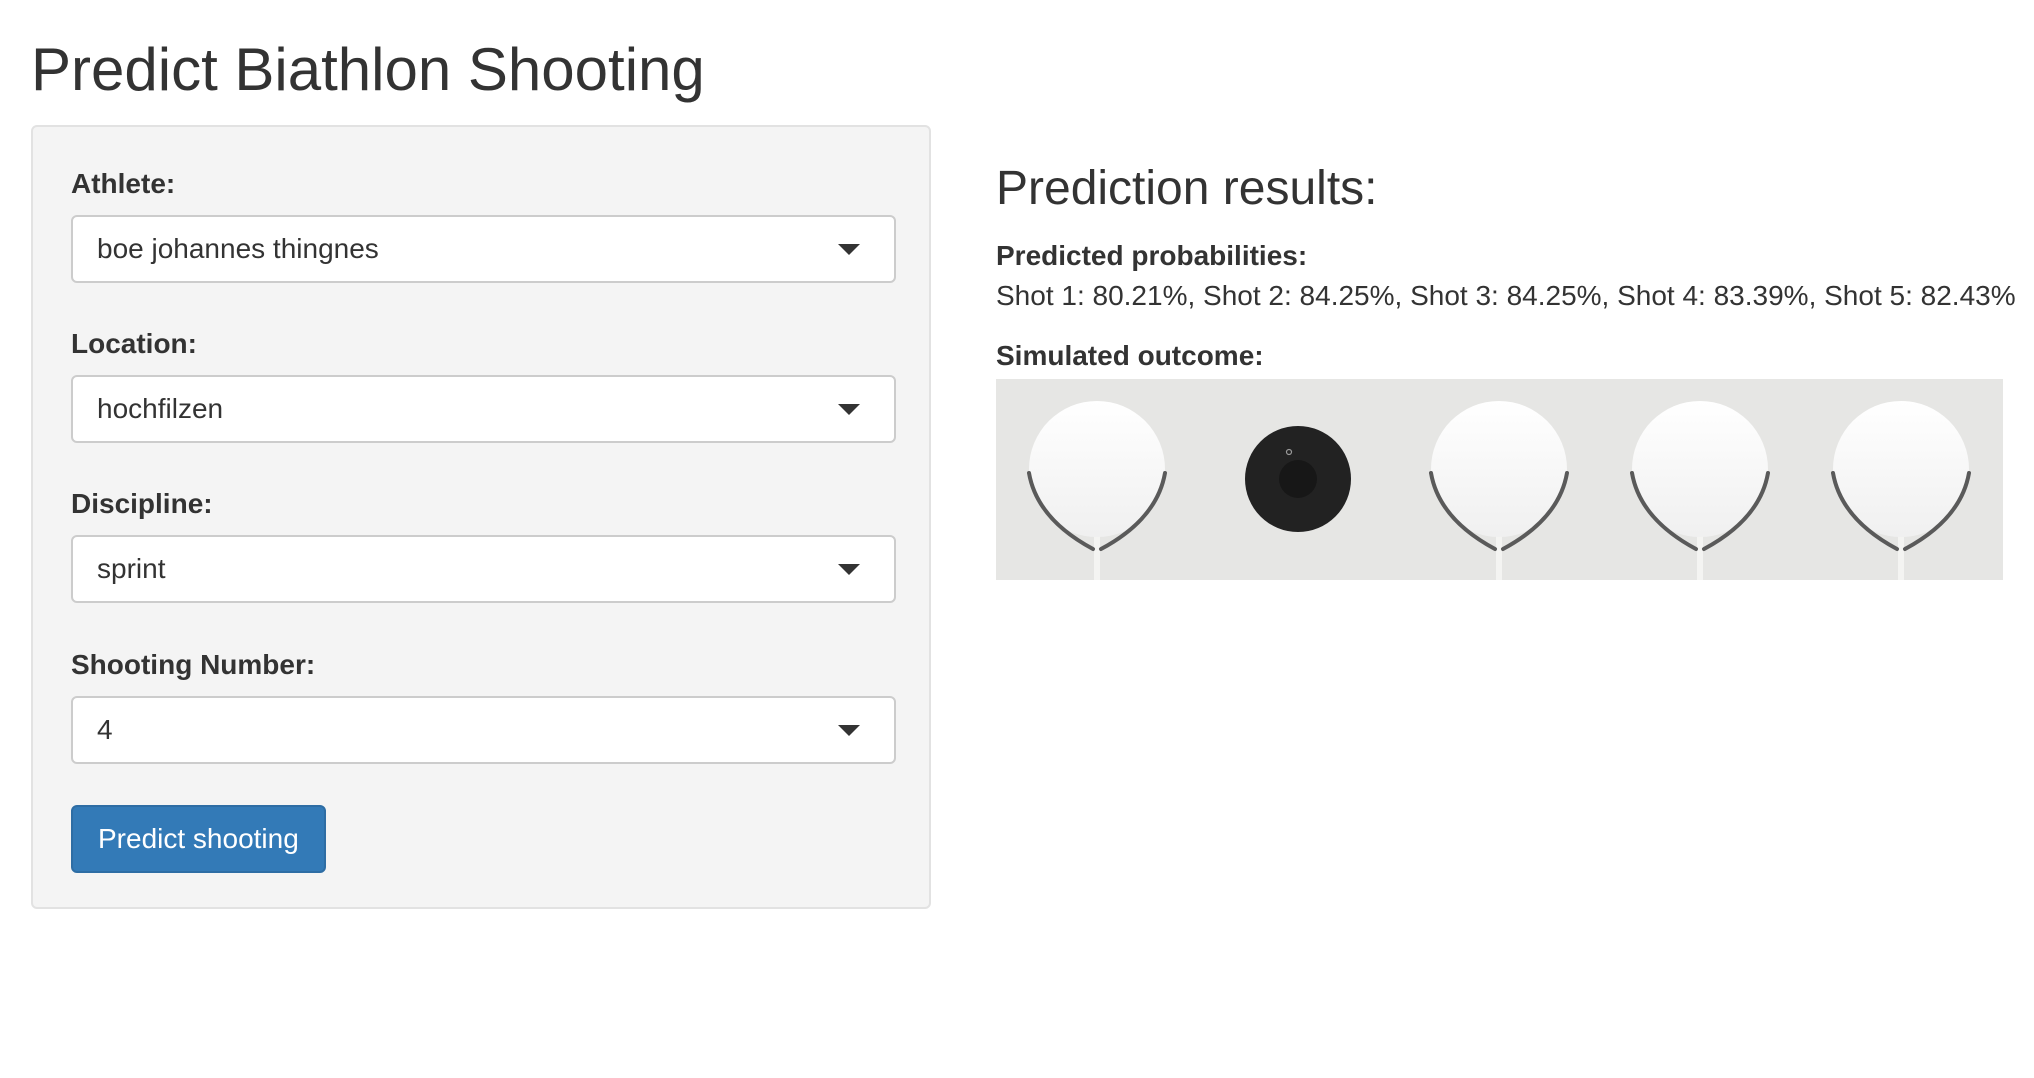 This screenshot has width=2034, height=1078. I want to click on simulated-outcome-targets, so click(1499, 491).